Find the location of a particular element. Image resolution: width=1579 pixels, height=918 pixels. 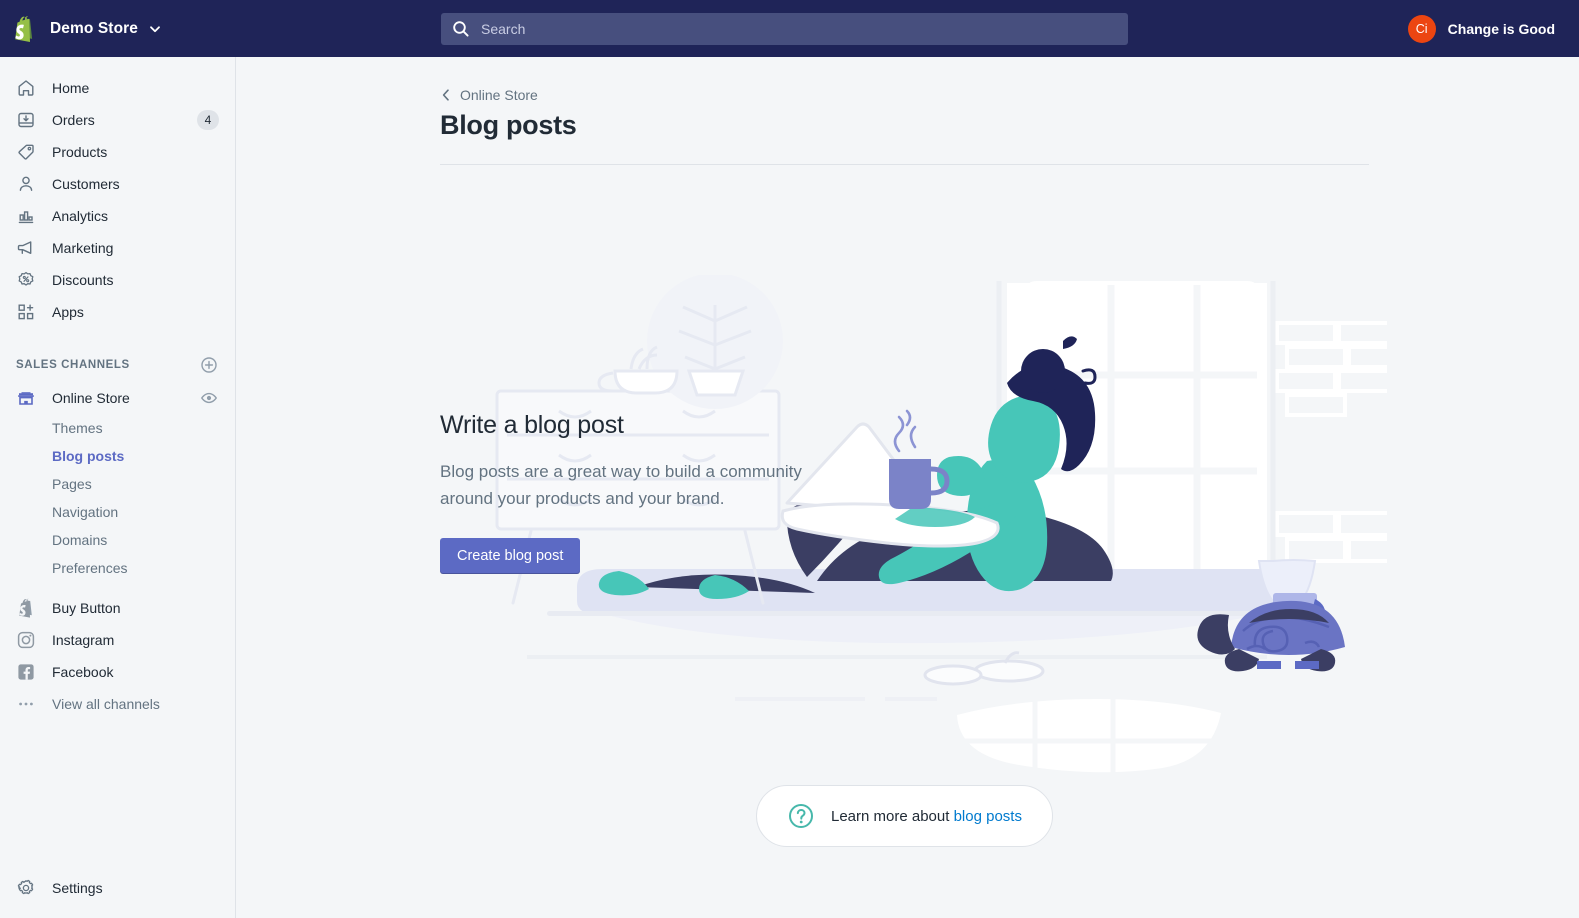

shopify-logo is located at coordinates (24, 29).